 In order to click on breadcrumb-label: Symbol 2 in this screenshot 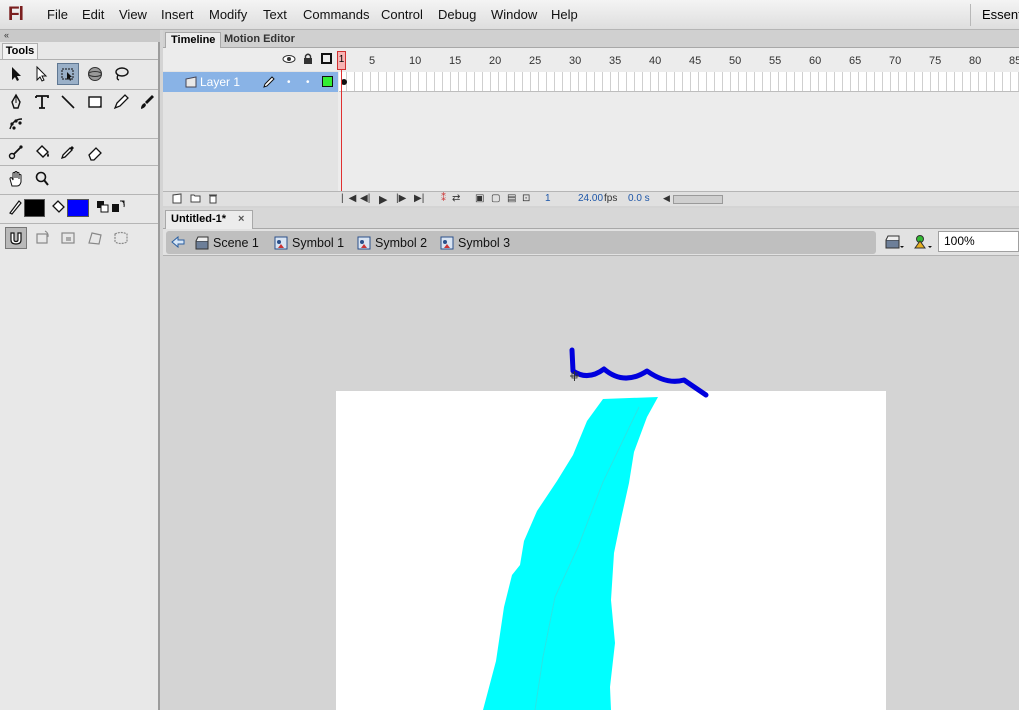, I will do `click(401, 243)`.